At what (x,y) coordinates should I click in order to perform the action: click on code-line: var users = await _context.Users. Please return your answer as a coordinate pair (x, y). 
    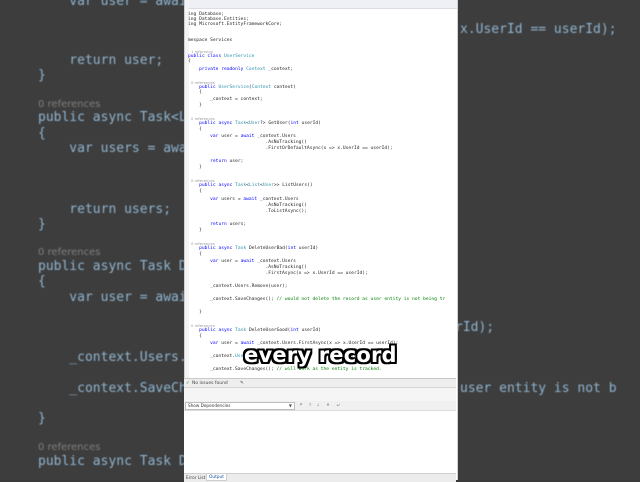
    Looking at the image, I should click on (254, 199).